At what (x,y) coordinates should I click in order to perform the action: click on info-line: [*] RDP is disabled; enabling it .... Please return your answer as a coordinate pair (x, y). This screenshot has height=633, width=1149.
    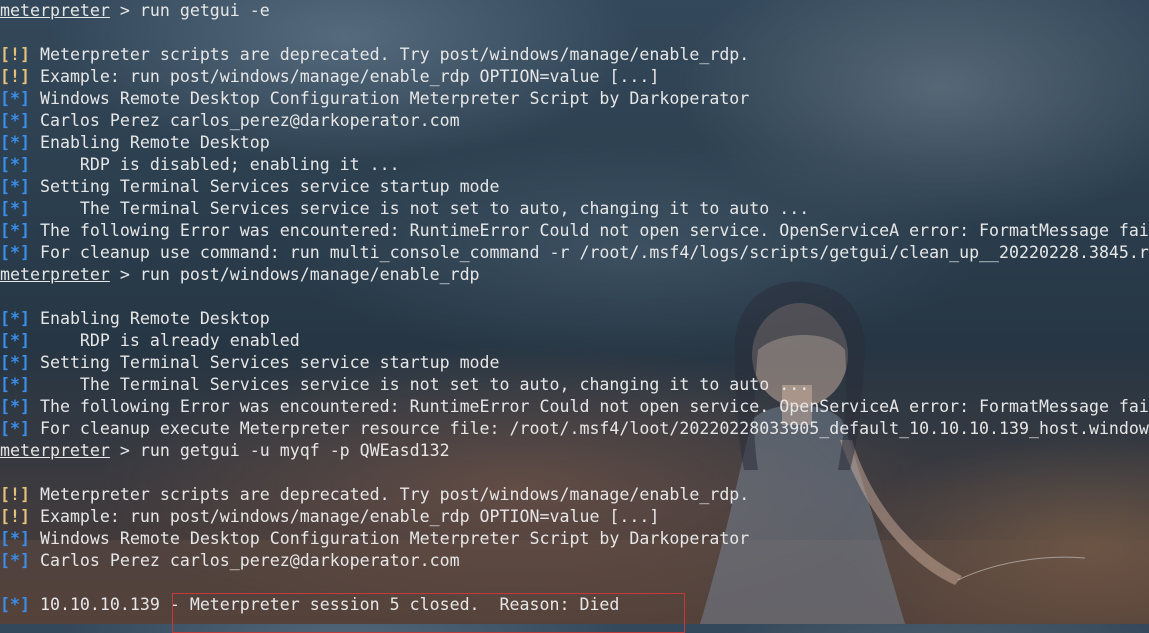
    Looking at the image, I should click on (574, 165).